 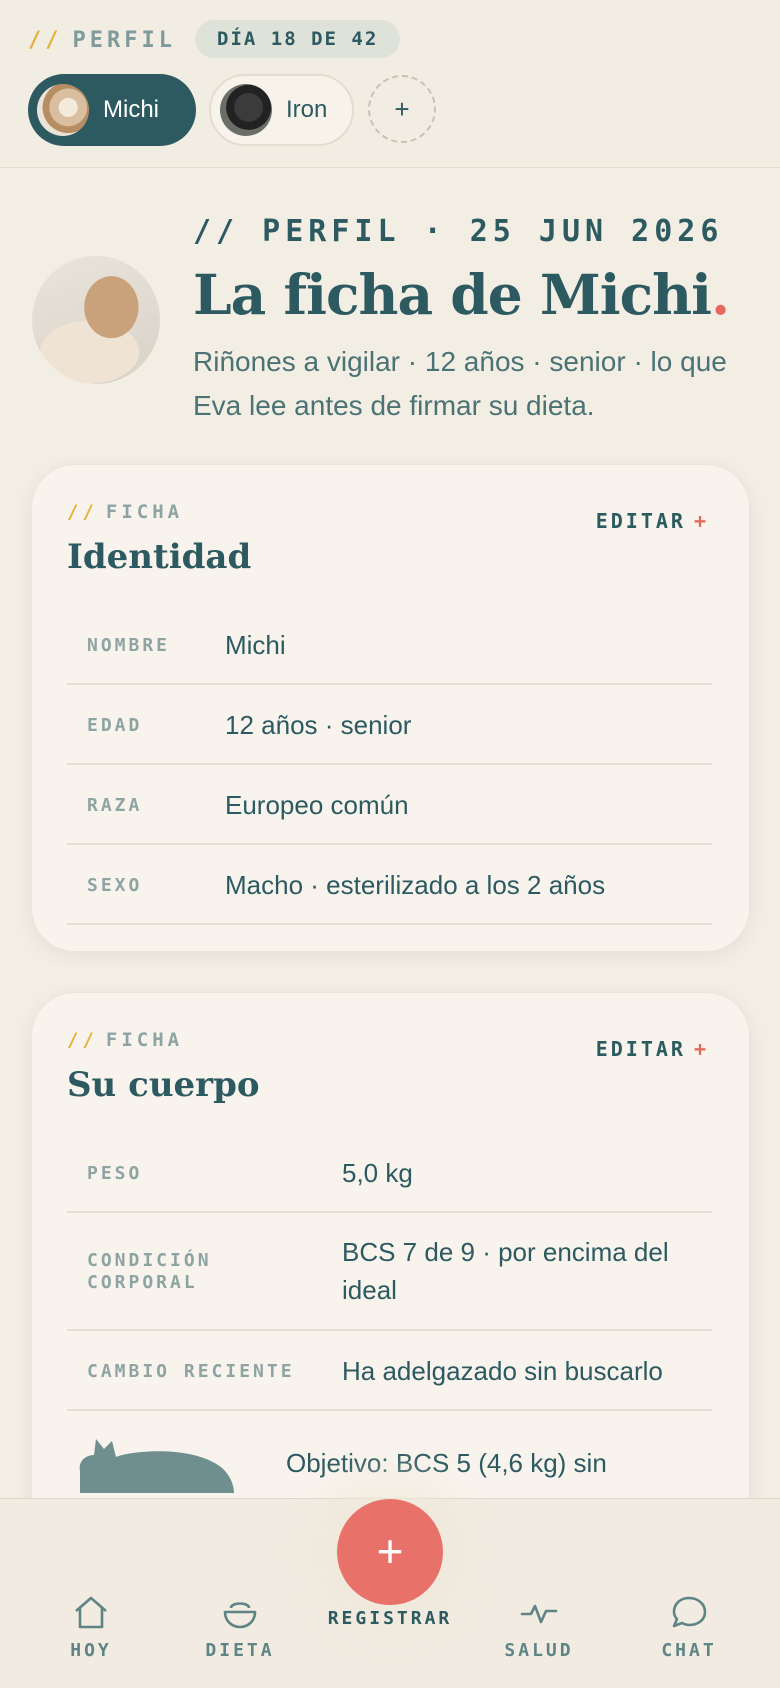 I want to click on nav-label: DIETA, so click(x=240, y=1650).